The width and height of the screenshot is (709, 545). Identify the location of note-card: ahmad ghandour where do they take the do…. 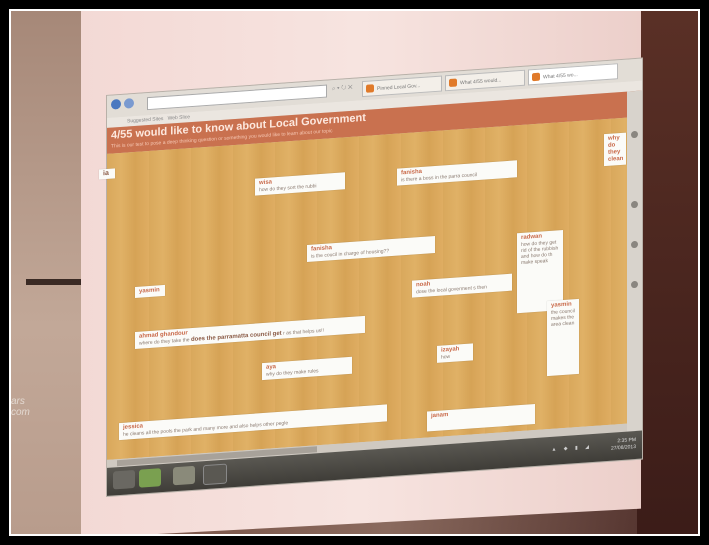
(250, 332).